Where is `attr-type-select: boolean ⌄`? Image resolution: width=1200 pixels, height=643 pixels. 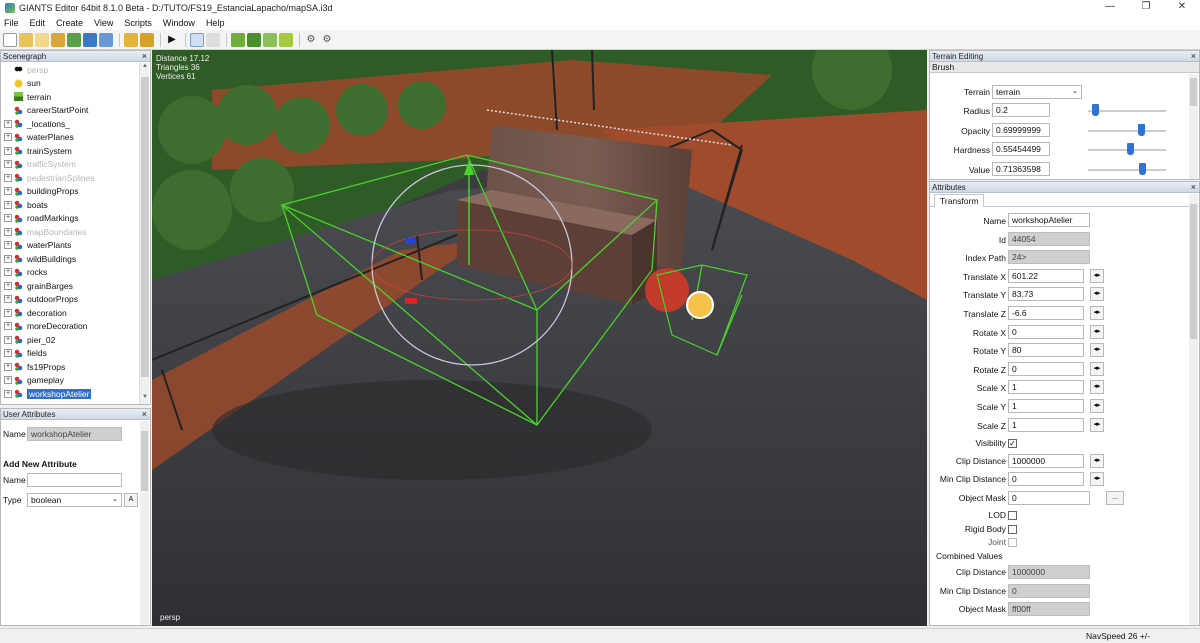
attr-type-select: boolean ⌄ is located at coordinates (74, 500).